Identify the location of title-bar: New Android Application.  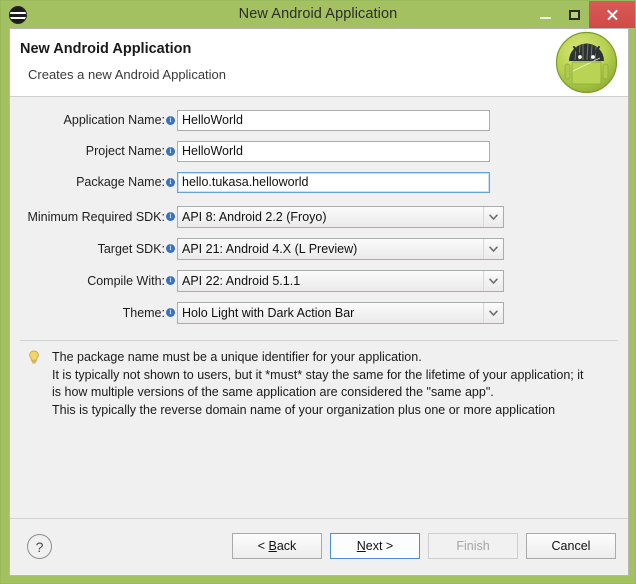
(318, 14).